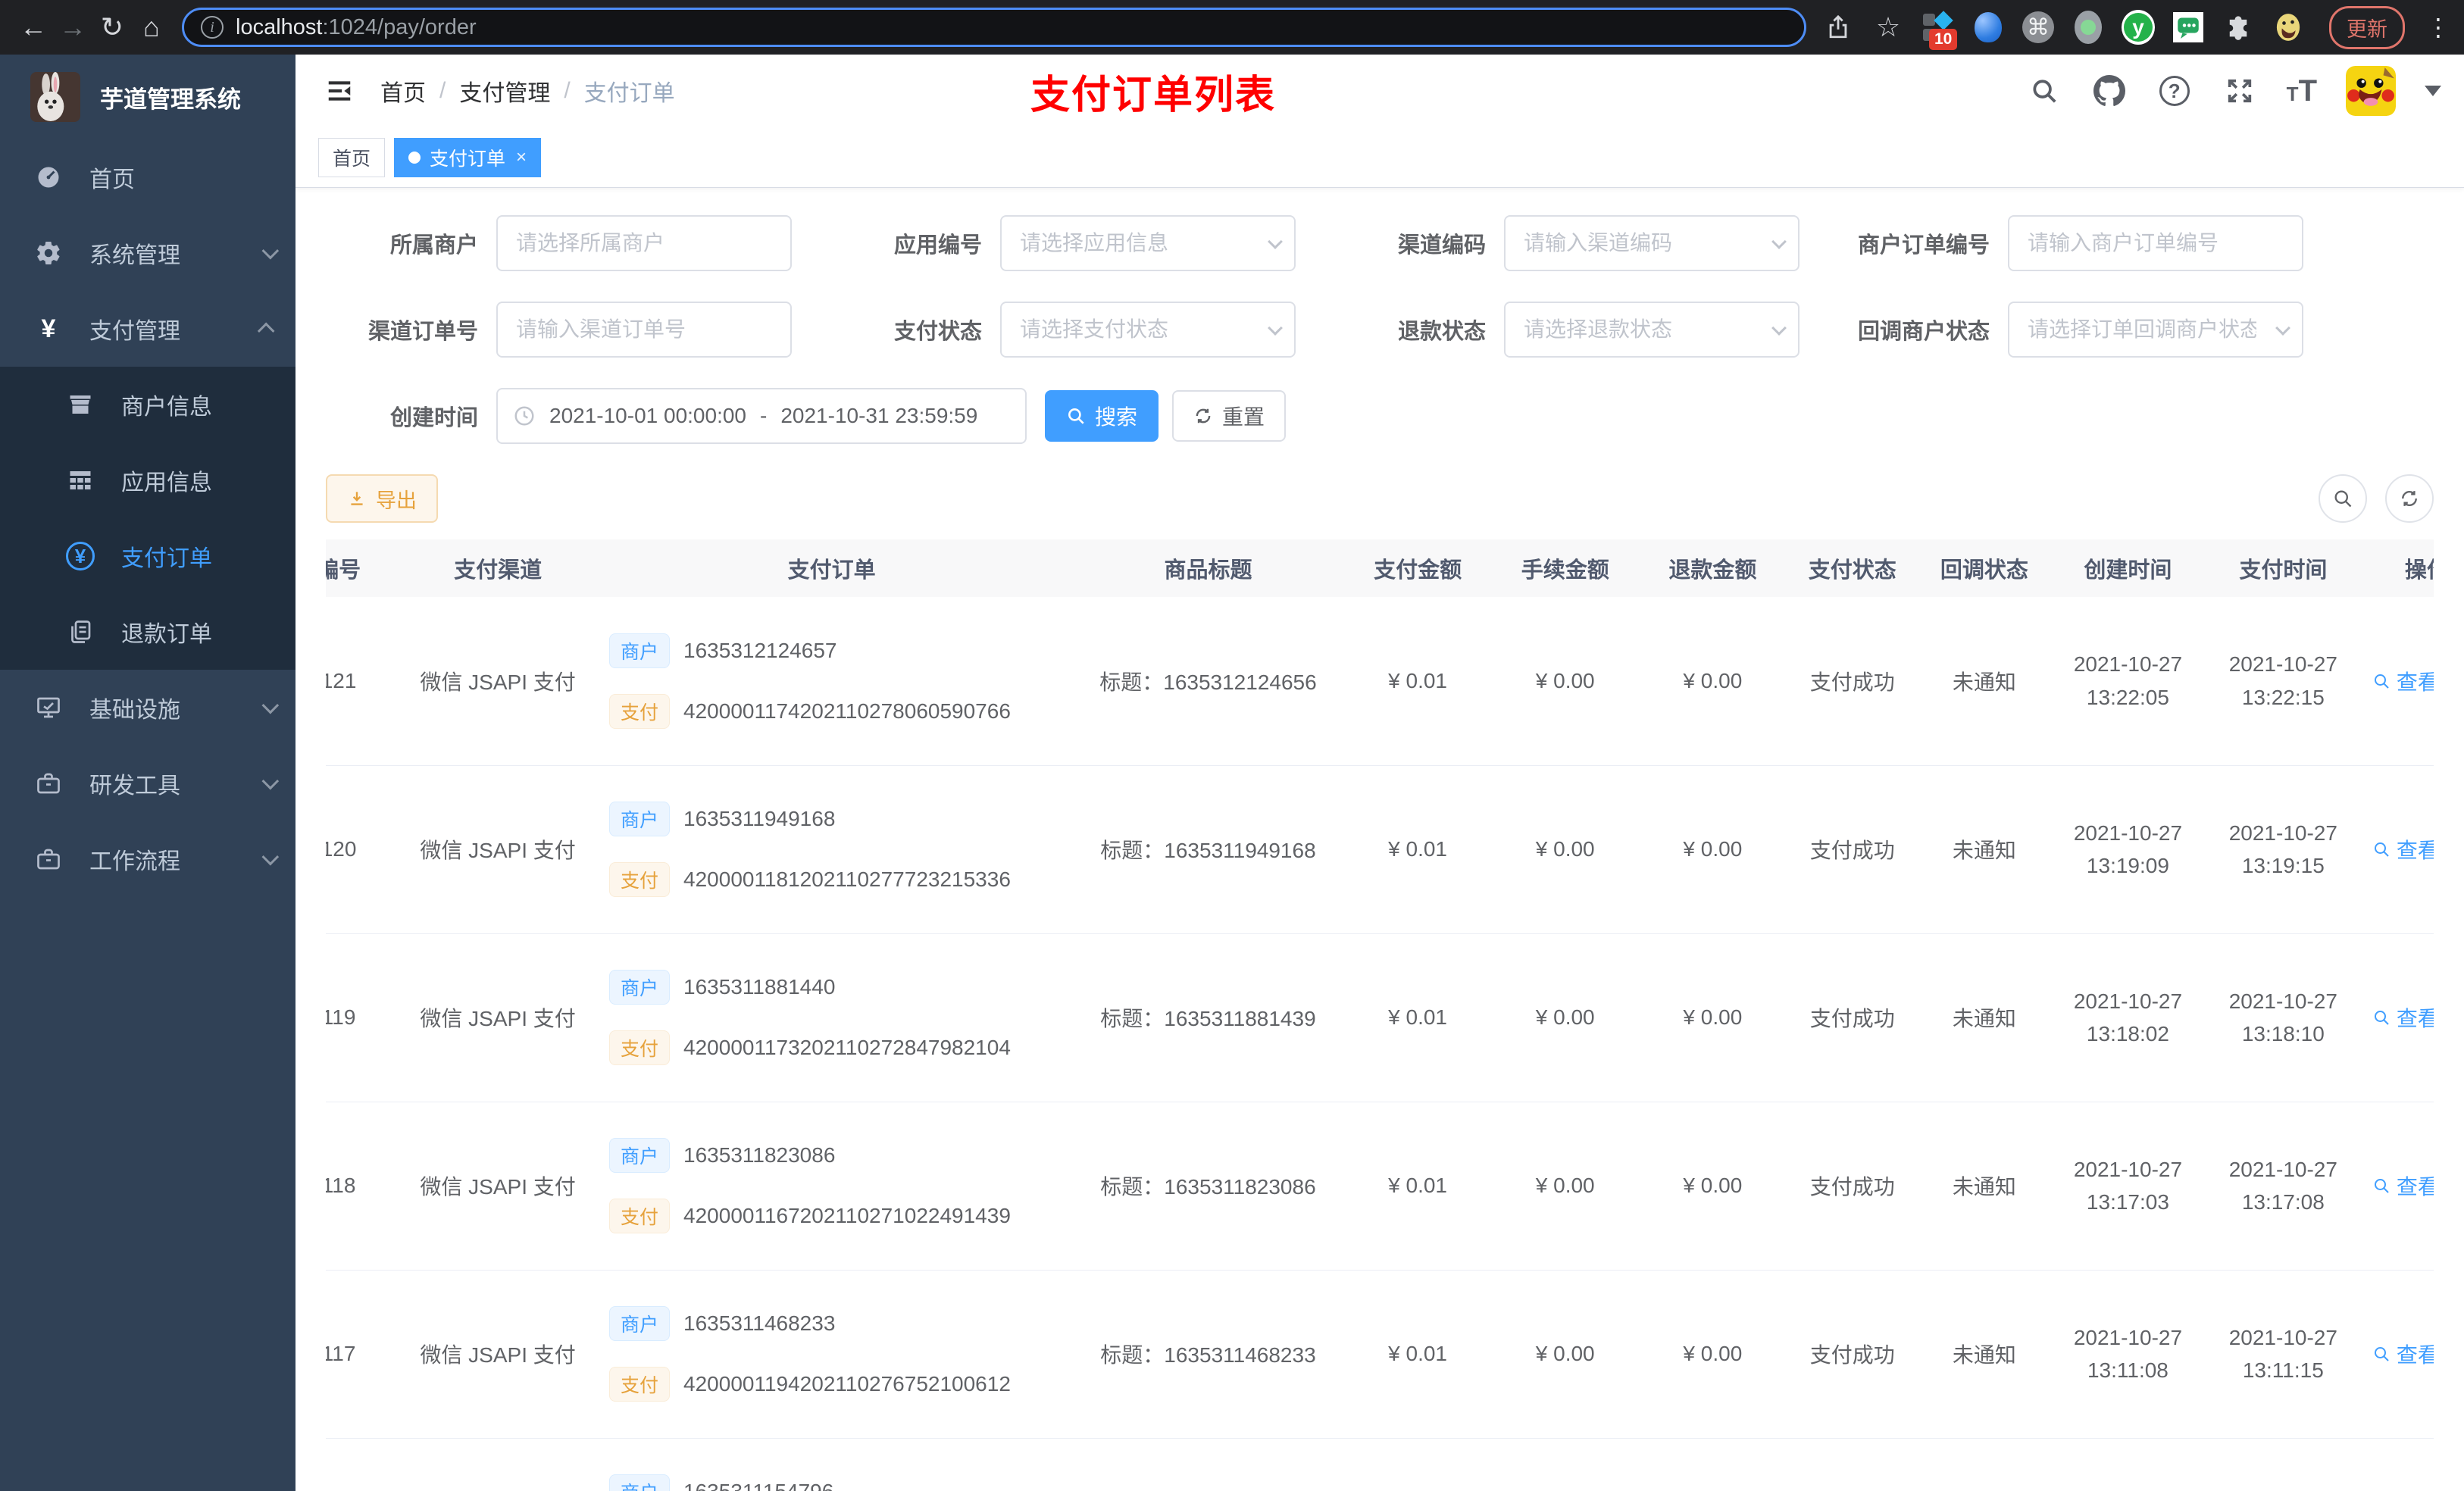  I want to click on github-icon, so click(2109, 91).